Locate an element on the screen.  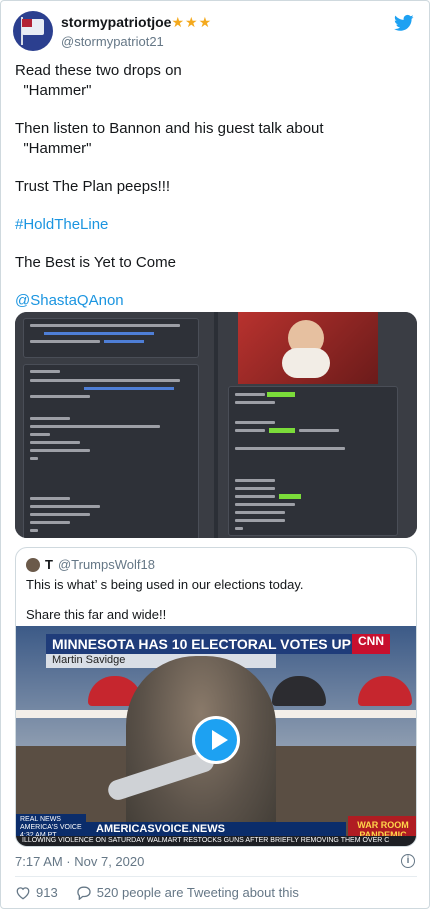
action-bar: 913 520 people are Tweeting about this is located at coordinates (157, 892).